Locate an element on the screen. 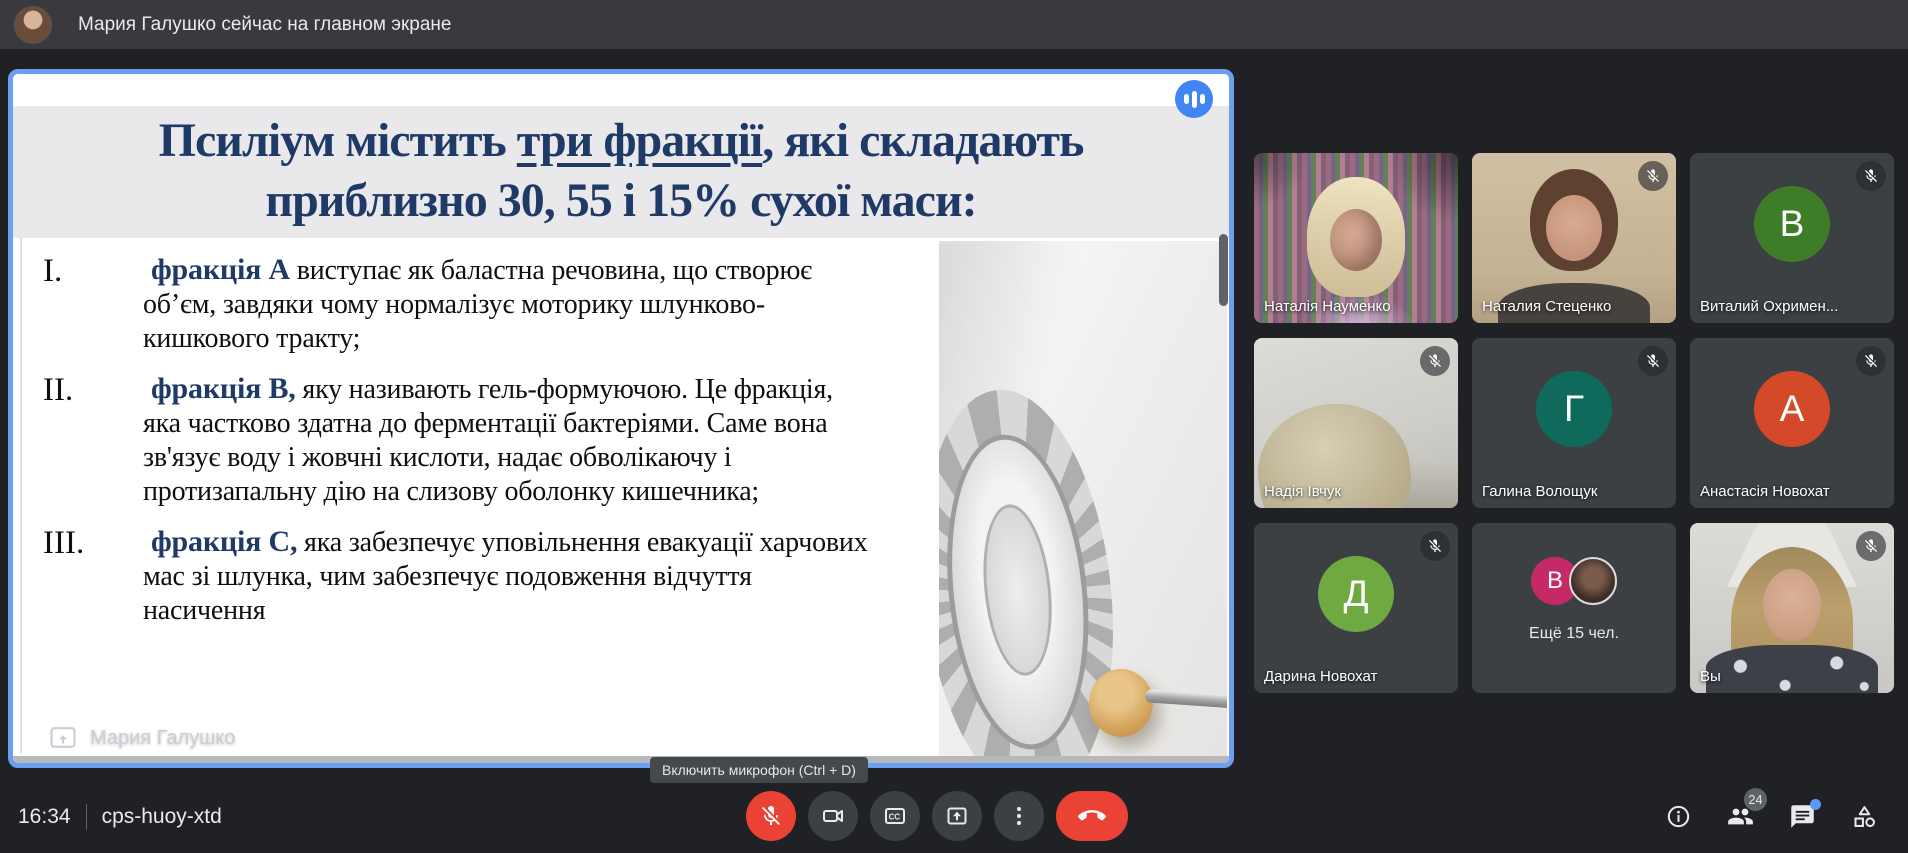  slide-title-line2: приблизно 30, 55 і 15% сухої маси: is located at coordinates (621, 200).